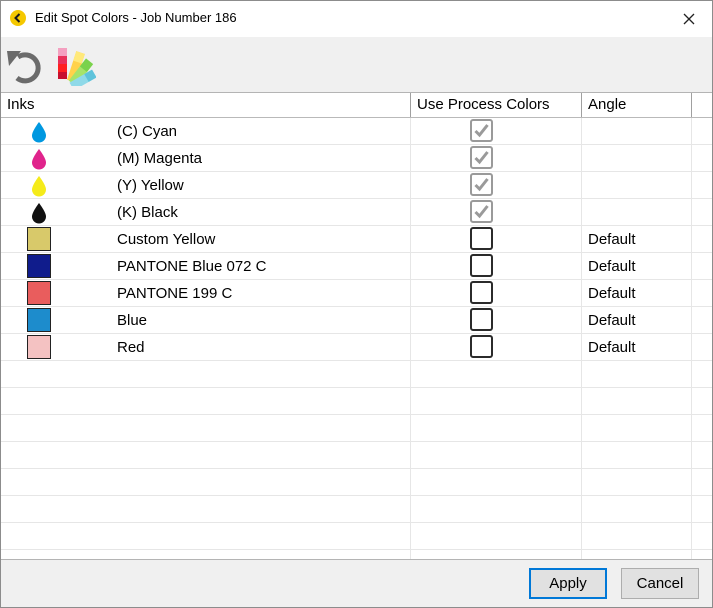  I want to click on ink-row: PANTONE Blue 072 C Default, so click(356, 266).